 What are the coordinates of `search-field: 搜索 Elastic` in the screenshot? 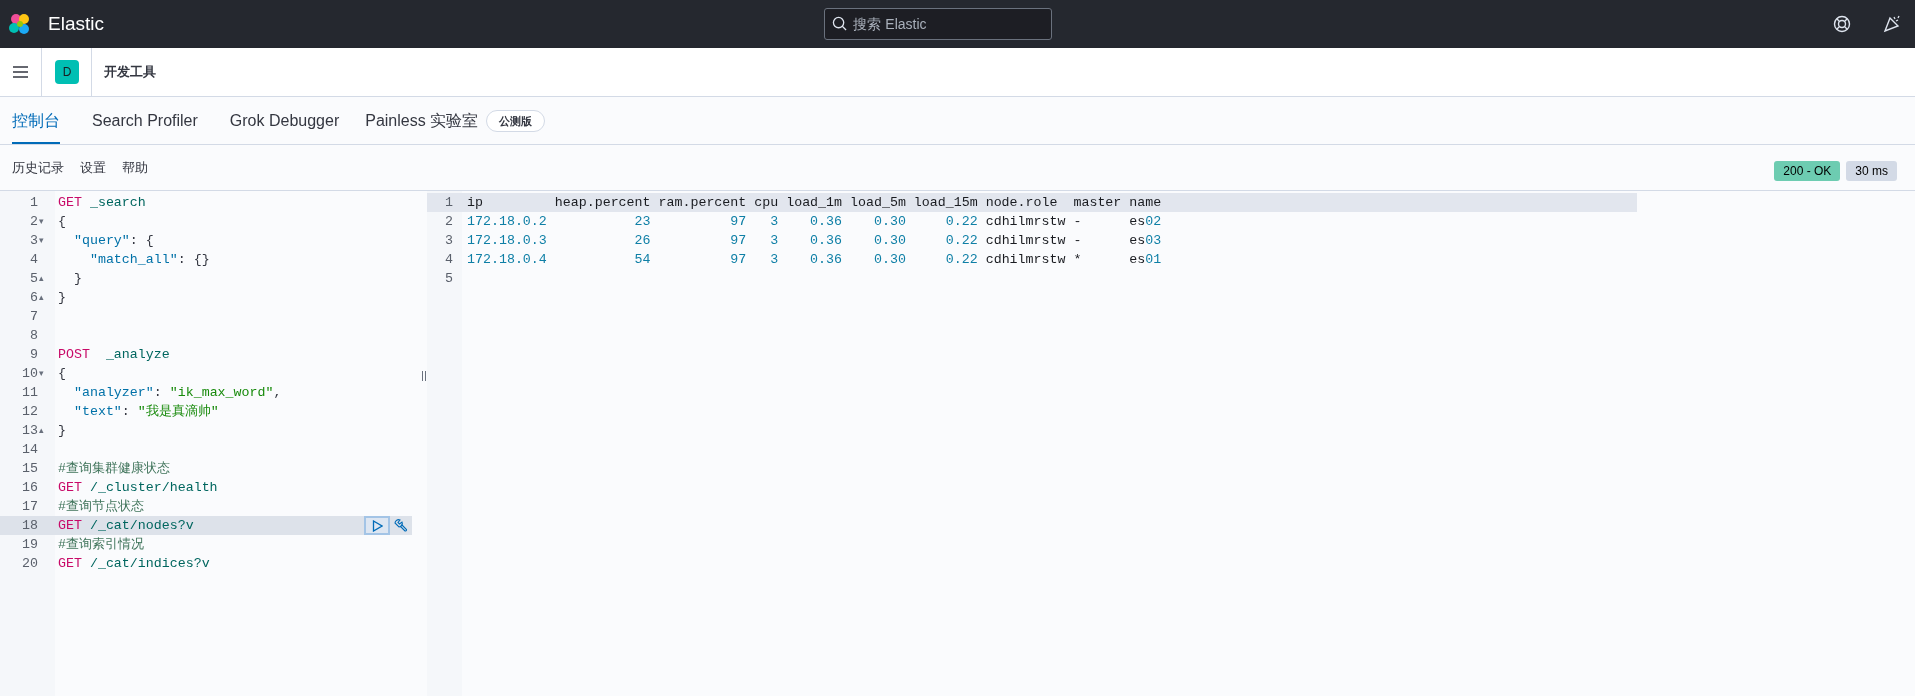 It's located at (938, 24).